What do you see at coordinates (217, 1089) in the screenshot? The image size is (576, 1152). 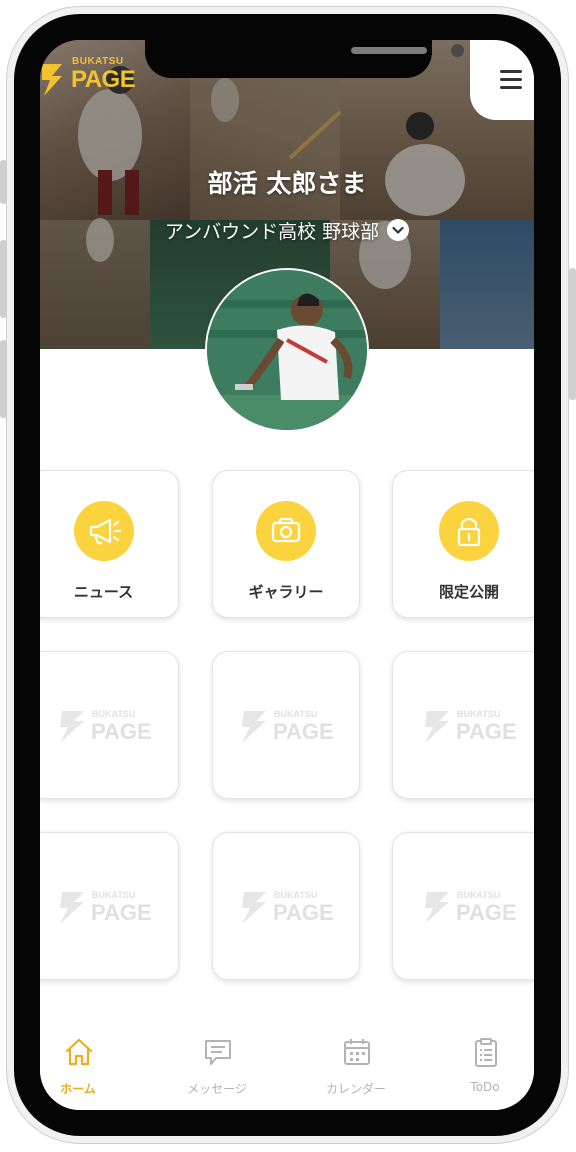 I see `tab-label: メッセージ` at bounding box center [217, 1089].